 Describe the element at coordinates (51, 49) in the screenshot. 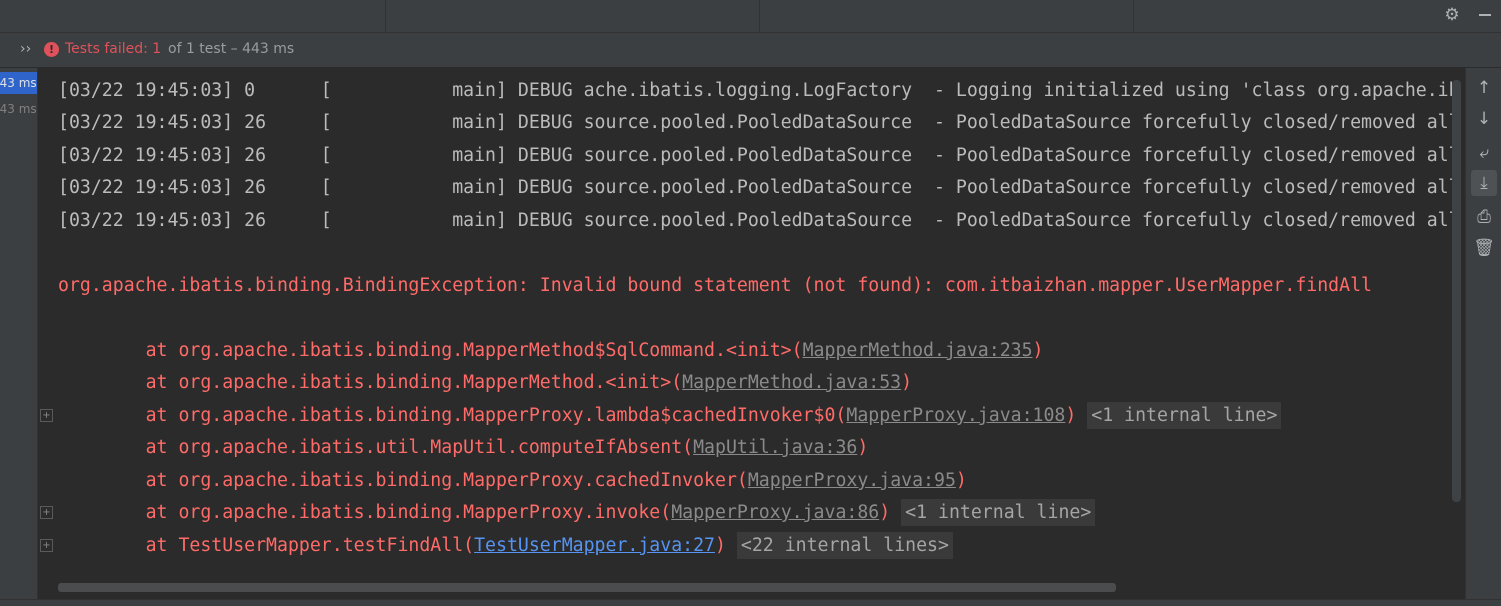

I see `error-icon: !` at that location.